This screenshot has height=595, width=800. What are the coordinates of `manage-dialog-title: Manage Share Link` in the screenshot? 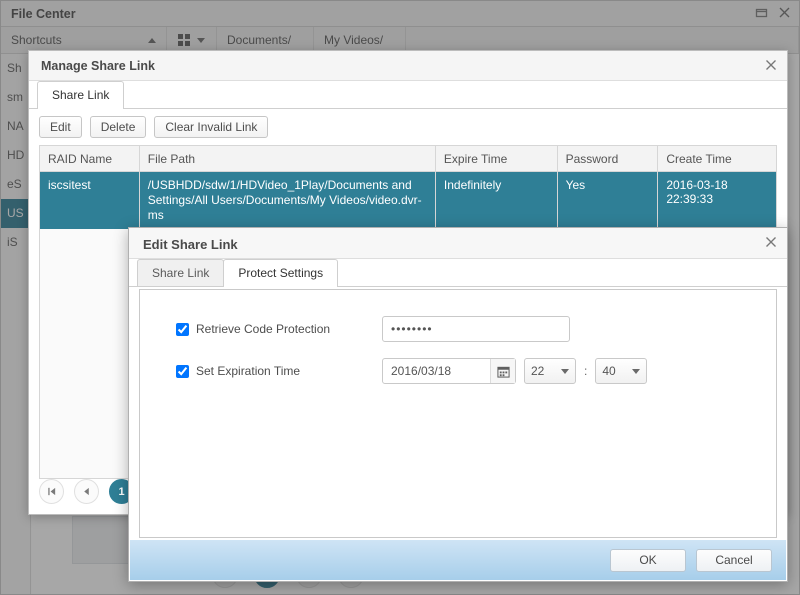 It's located at (98, 66).